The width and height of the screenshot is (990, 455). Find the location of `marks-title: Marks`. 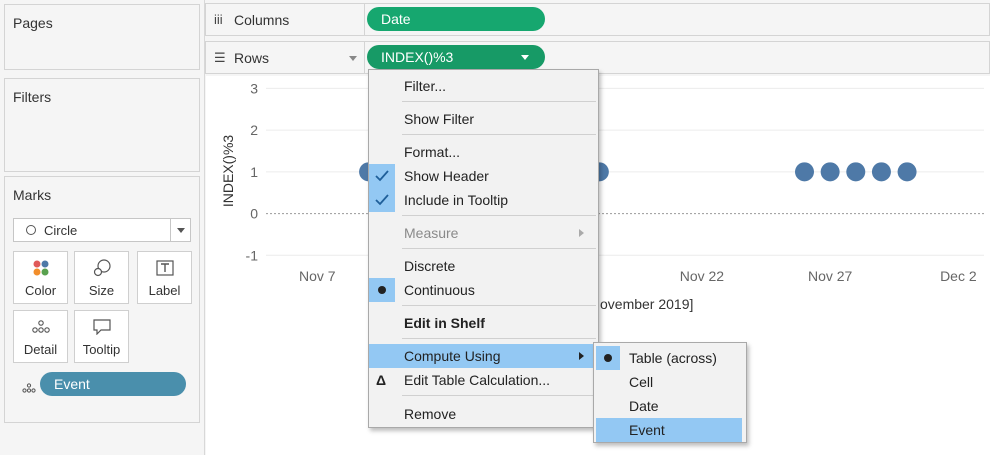

marks-title: Marks is located at coordinates (32, 195).